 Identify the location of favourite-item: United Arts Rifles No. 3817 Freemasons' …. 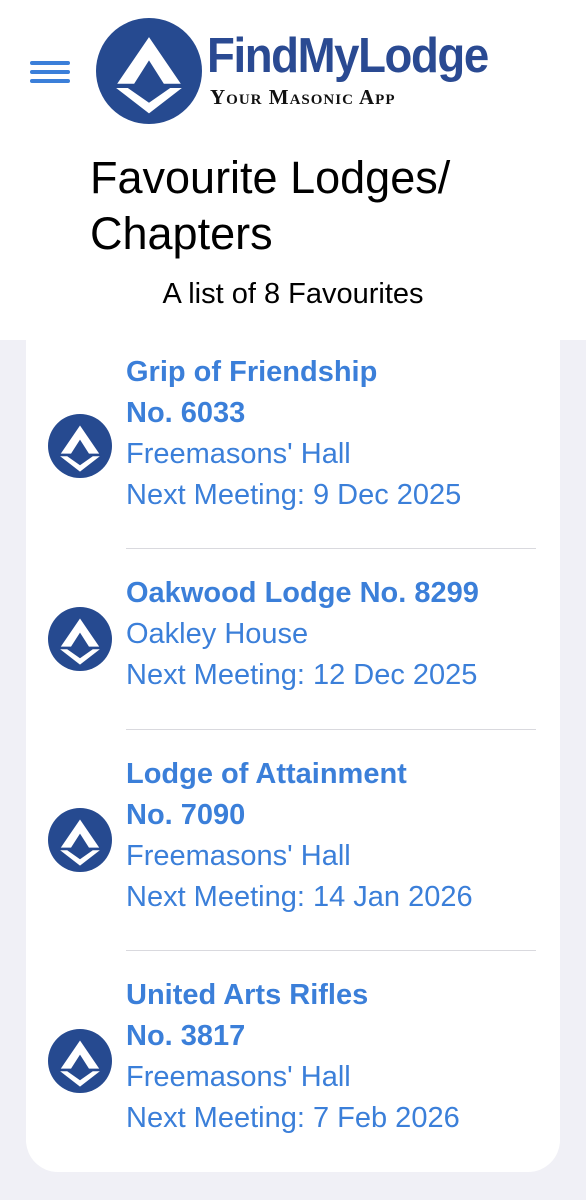
(293, 1065).